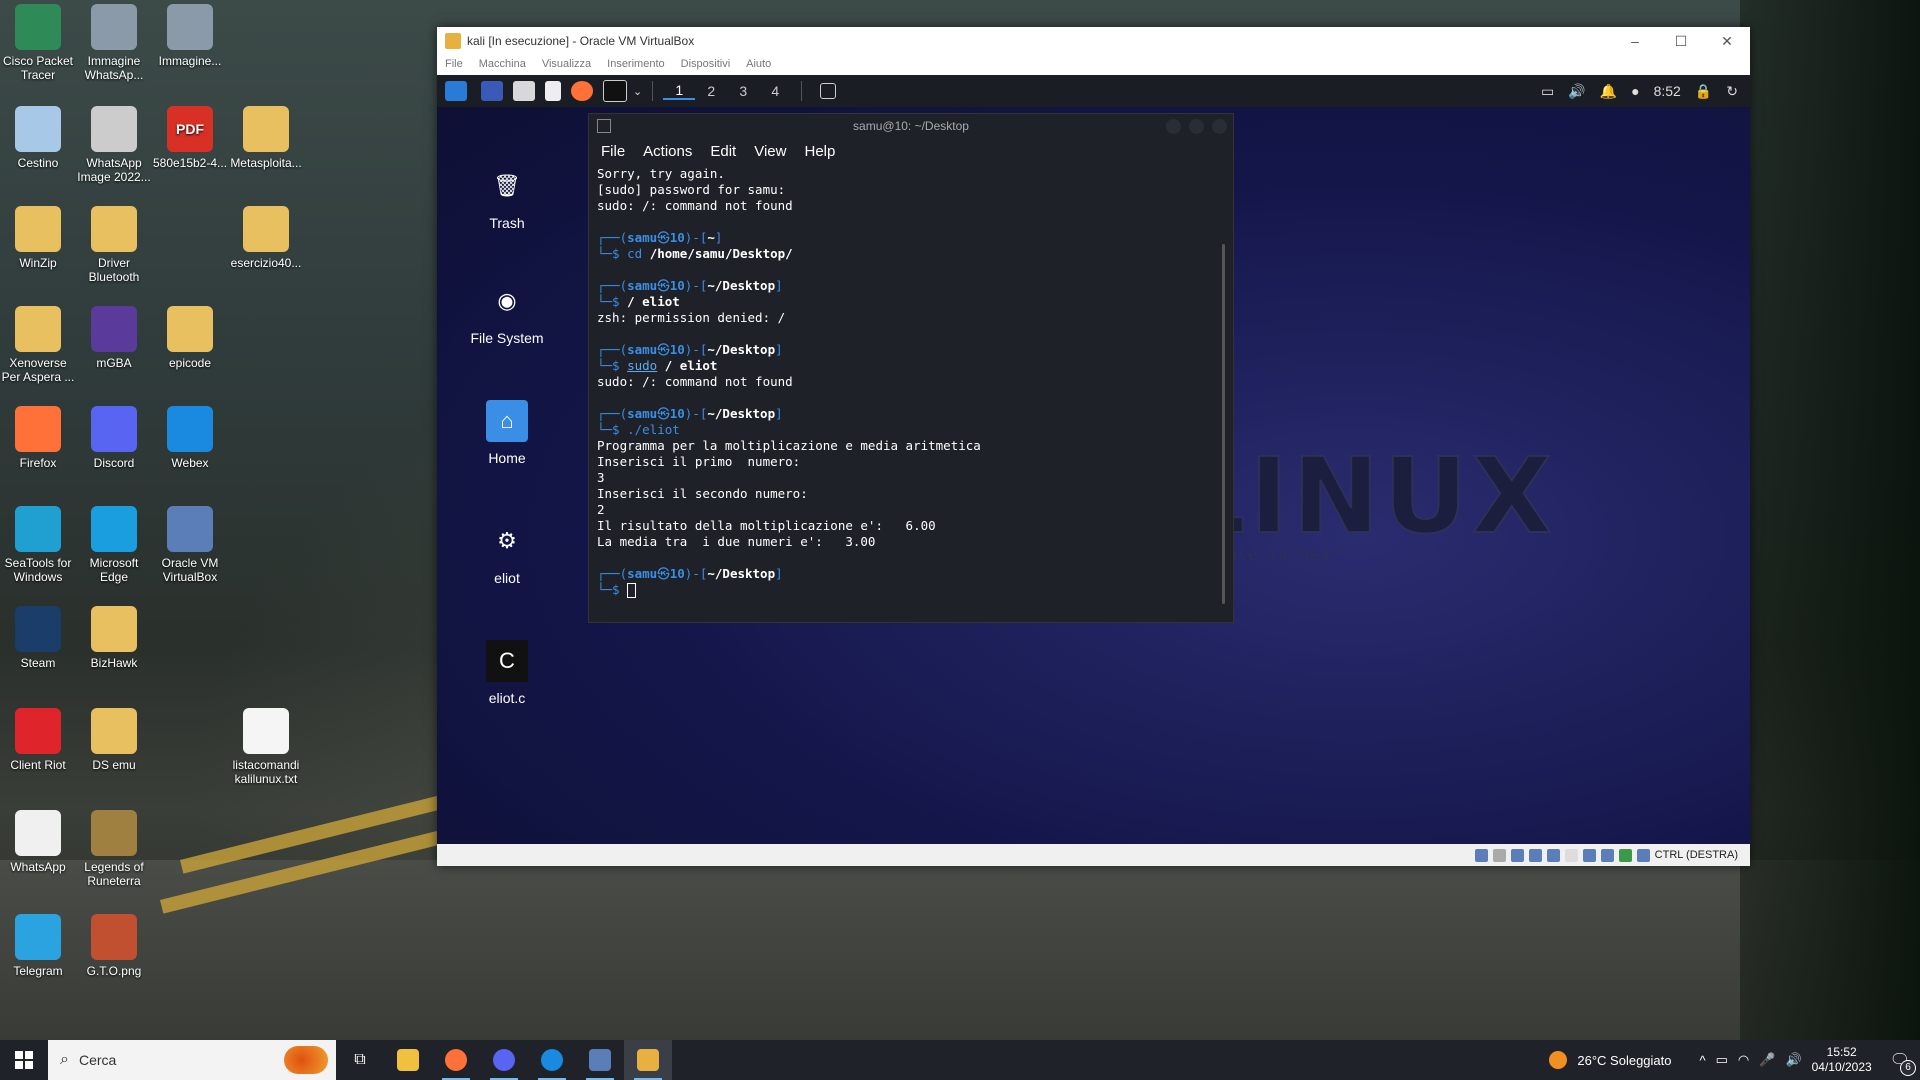  What do you see at coordinates (582, 91) in the screenshot?
I see `firefox-icon` at bounding box center [582, 91].